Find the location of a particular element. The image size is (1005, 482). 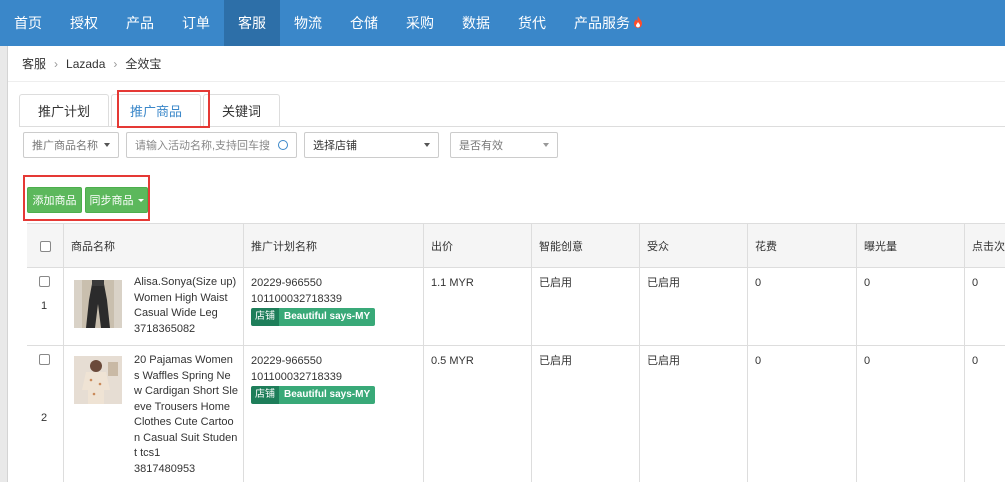

row-select-cell: 2 is located at coordinates (45, 414).